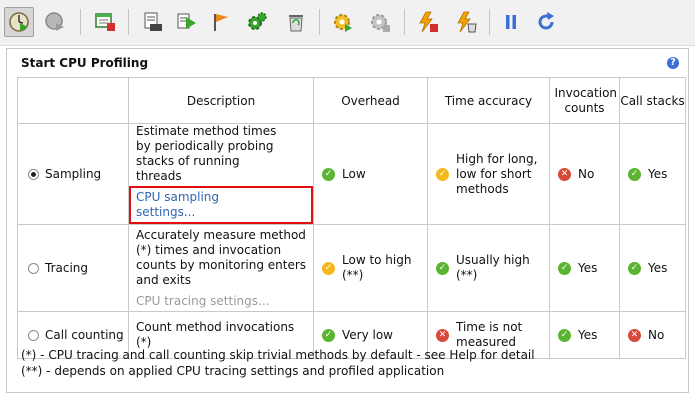 The height and width of the screenshot is (400, 695). I want to click on time-accuracy-value: Time is not measured, so click(489, 334).